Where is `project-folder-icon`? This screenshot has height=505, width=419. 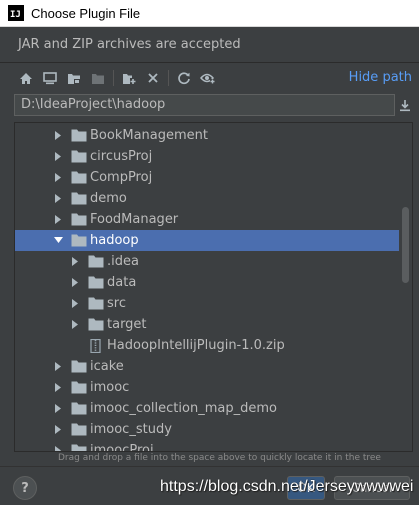 project-folder-icon is located at coordinates (74, 78).